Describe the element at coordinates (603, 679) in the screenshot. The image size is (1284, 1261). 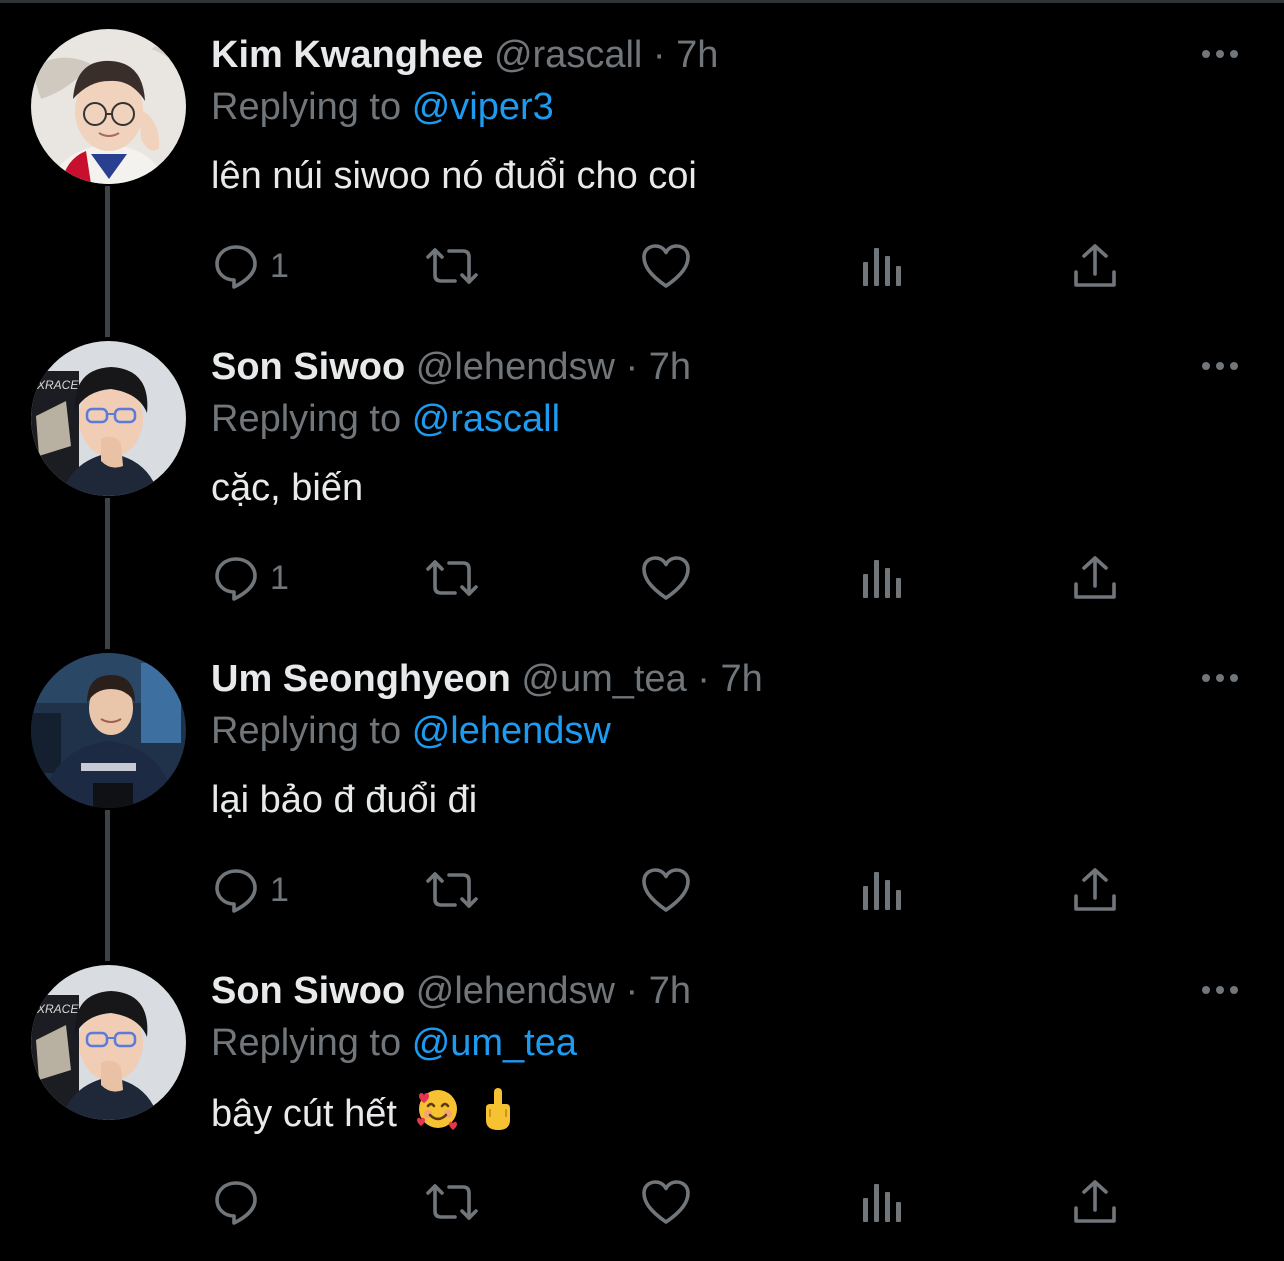
I see `handle: @um_tea` at that location.